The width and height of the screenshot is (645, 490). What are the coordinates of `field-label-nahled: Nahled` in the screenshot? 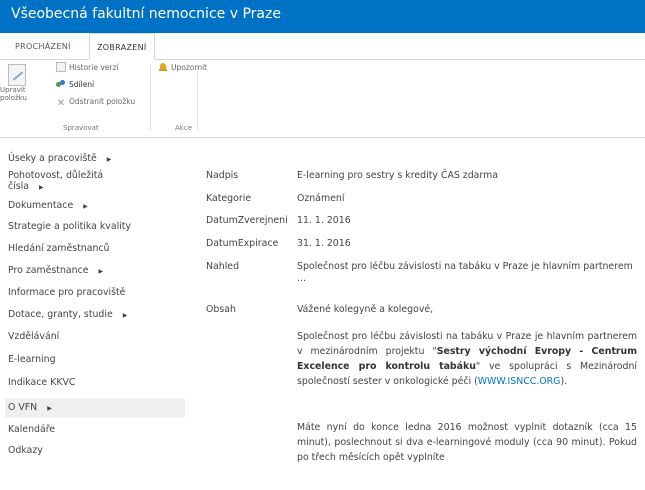 It's located at (223, 266).